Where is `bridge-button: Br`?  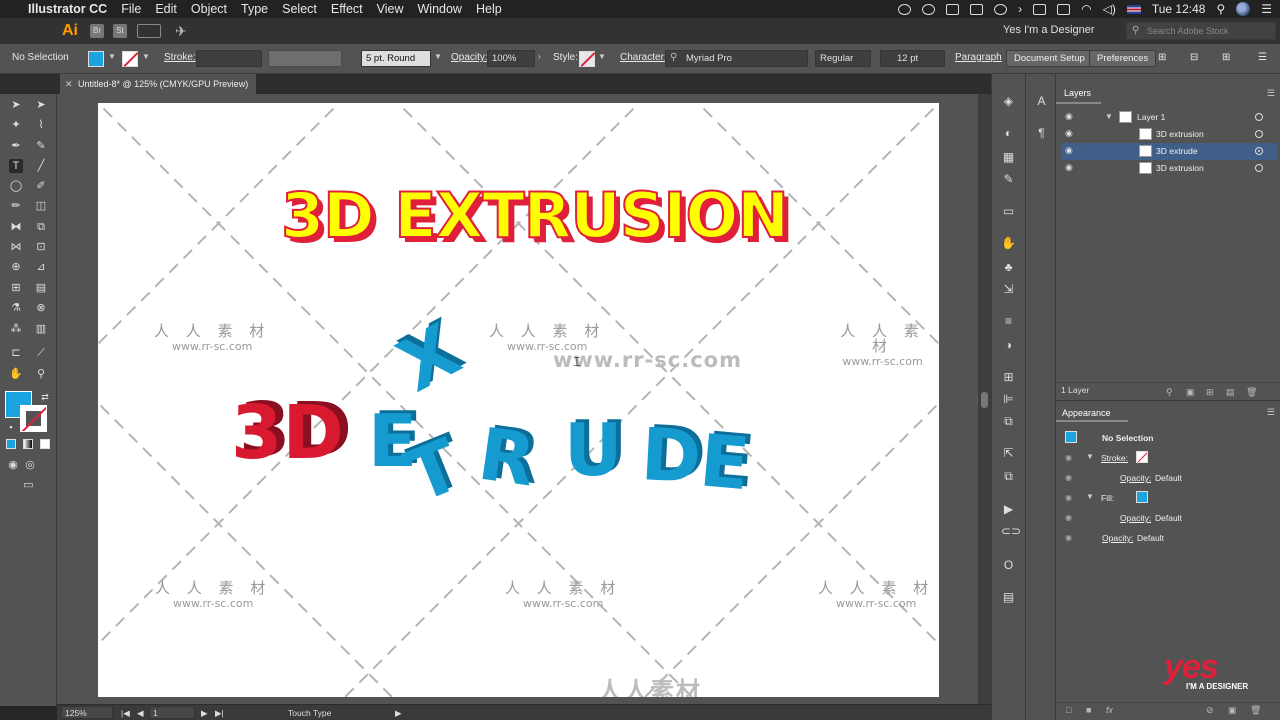 bridge-button: Br is located at coordinates (97, 31).